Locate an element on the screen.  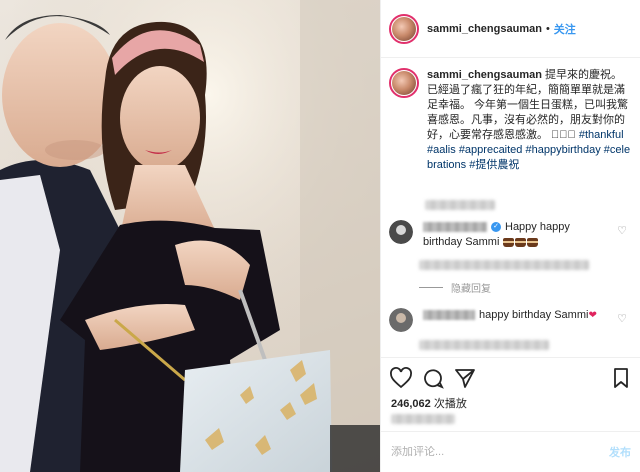
post-date-redacted is located at coordinates (423, 419).